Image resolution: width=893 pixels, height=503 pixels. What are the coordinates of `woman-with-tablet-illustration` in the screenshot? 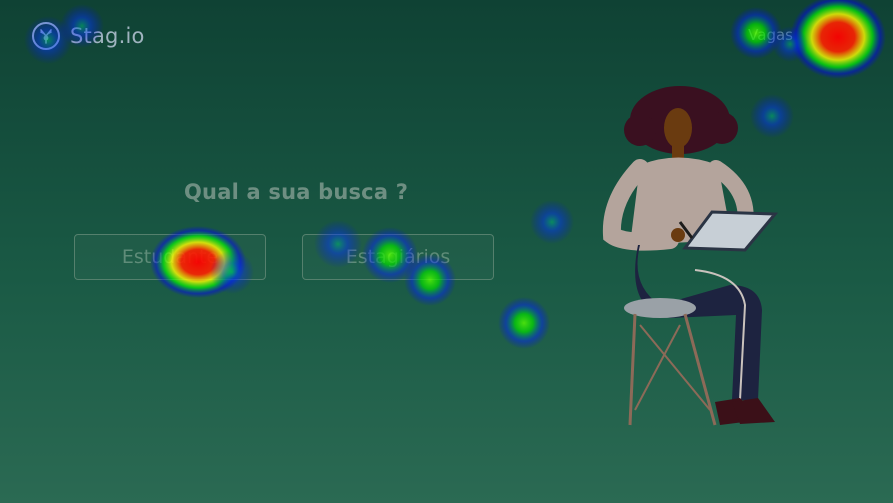 It's located at (690, 256).